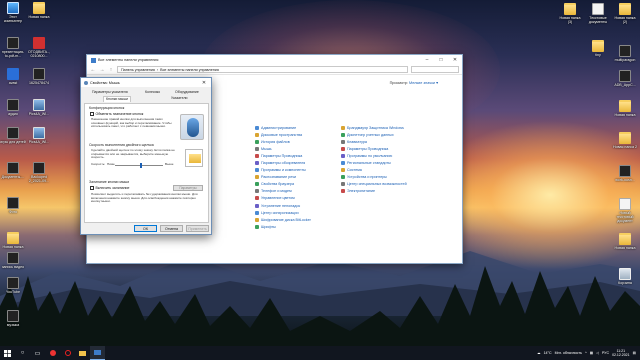 The height and width of the screenshot is (360, 640). I want to click on up-arrow-icon: ↑, so click(111, 70).